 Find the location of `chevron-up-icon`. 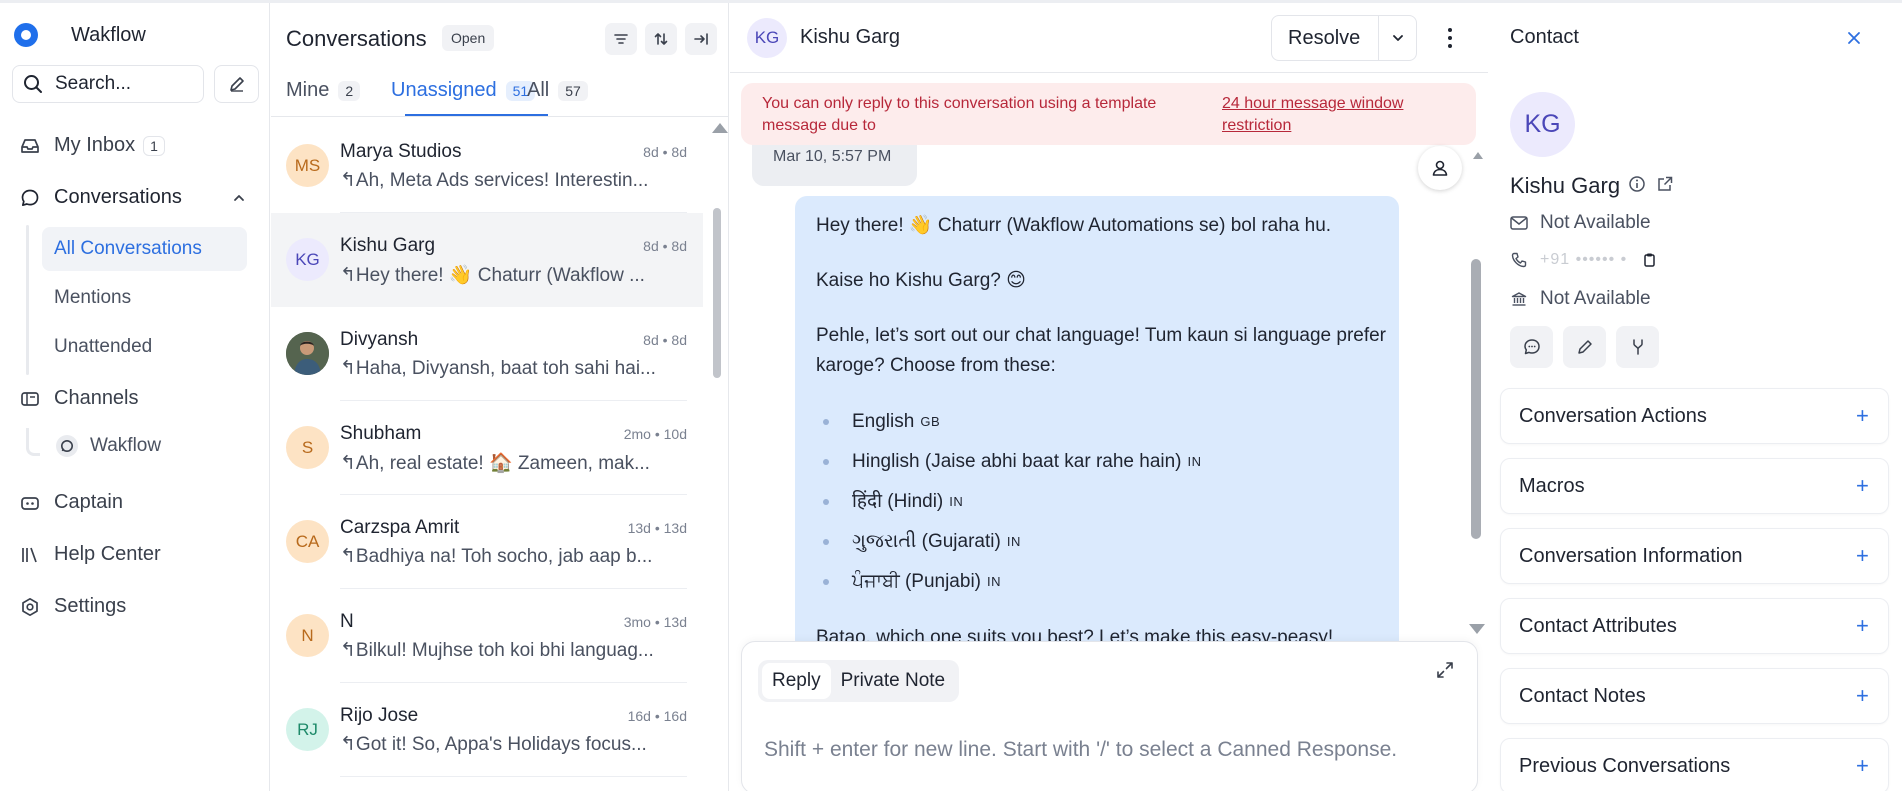

chevron-up-icon is located at coordinates (239, 198).